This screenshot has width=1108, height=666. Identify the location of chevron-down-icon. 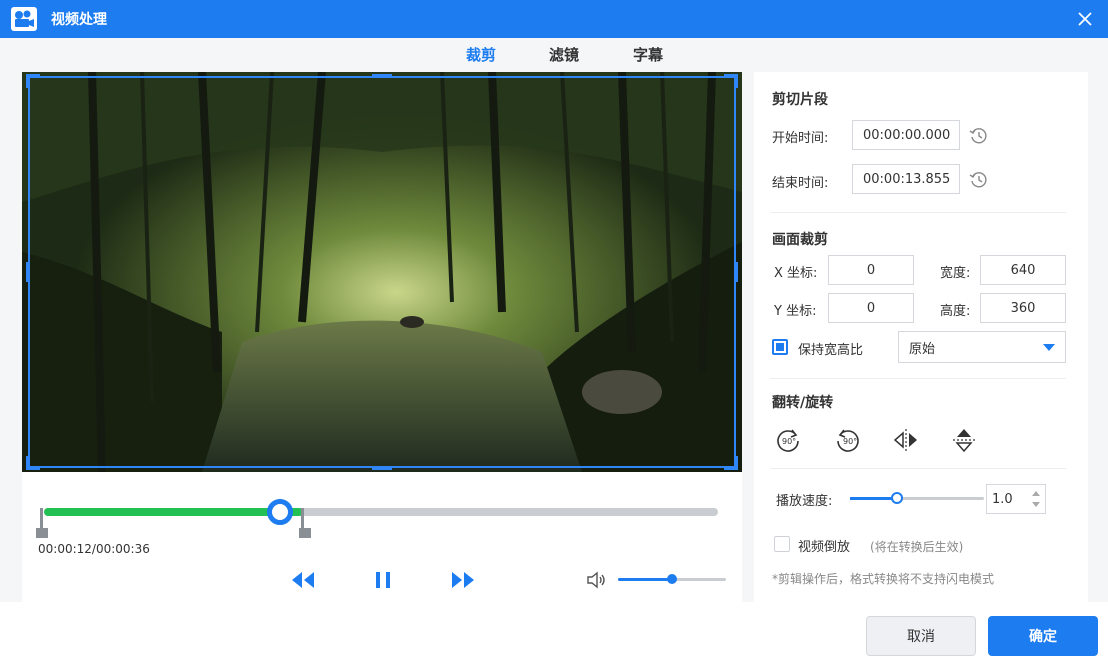
(1049, 347).